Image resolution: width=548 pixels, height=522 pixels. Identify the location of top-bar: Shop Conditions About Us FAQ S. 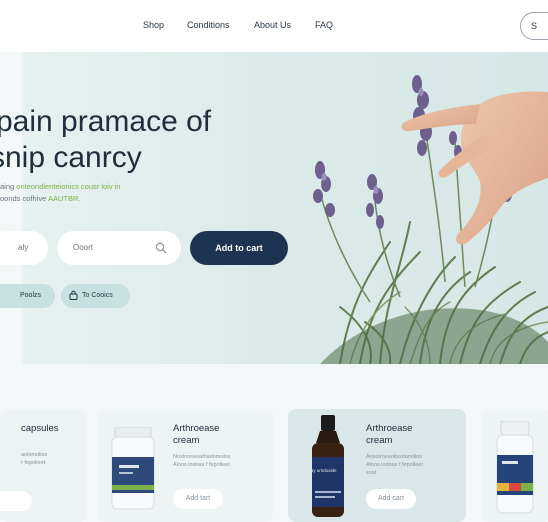
(274, 26).